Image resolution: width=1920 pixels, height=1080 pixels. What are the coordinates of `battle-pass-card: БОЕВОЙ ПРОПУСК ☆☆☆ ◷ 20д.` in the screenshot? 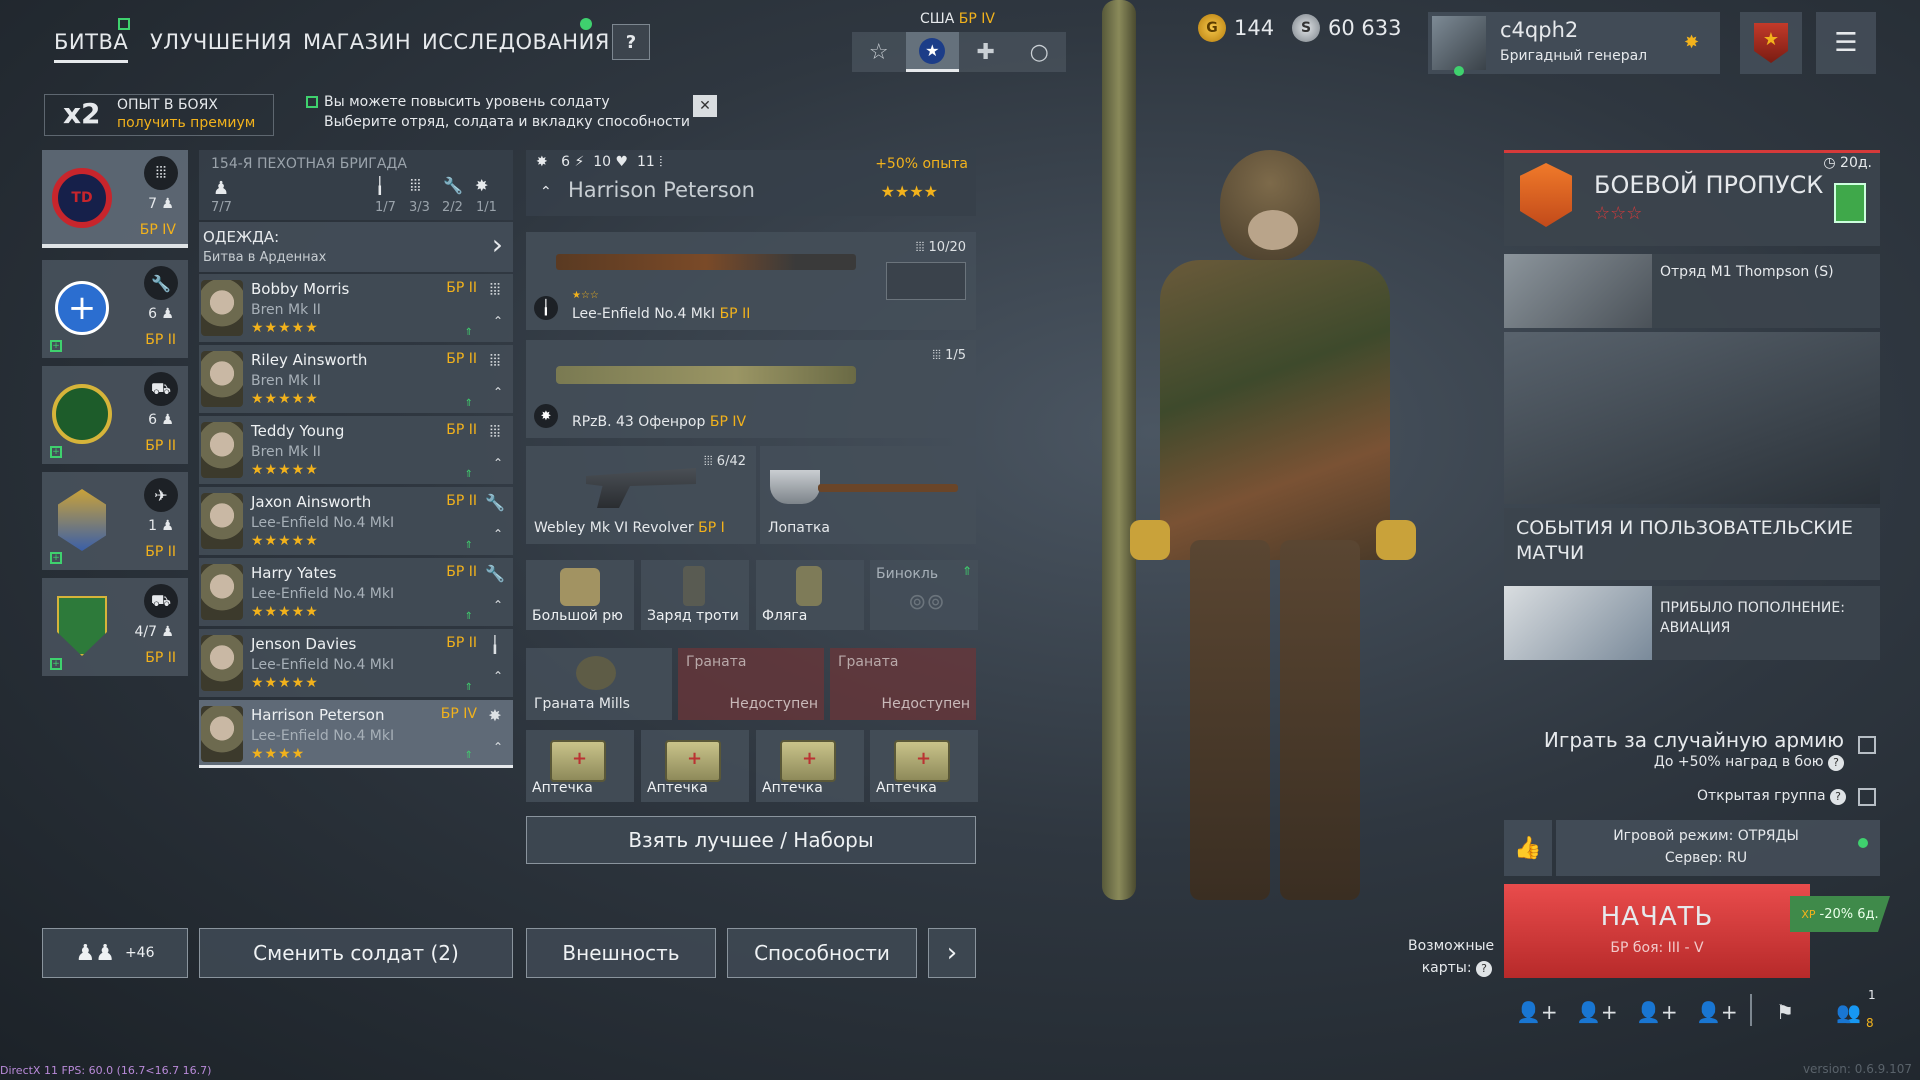 It's located at (1692, 198).